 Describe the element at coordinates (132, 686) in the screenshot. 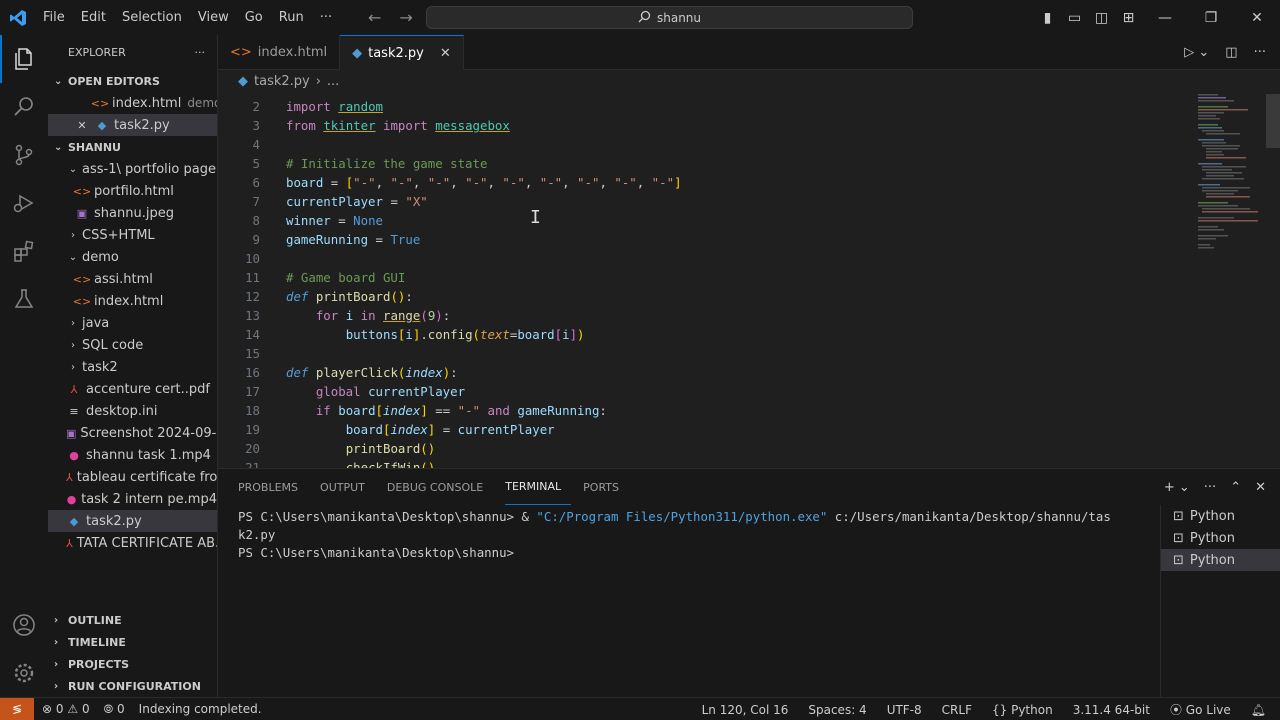

I see `run-configuration-header: › RUN CONFIGURATION` at that location.